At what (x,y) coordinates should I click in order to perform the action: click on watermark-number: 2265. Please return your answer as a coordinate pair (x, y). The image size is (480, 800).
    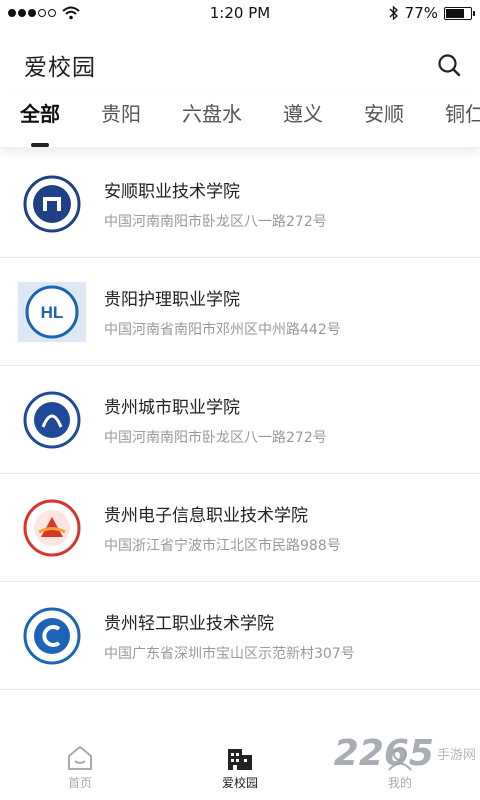
    Looking at the image, I should click on (383, 753).